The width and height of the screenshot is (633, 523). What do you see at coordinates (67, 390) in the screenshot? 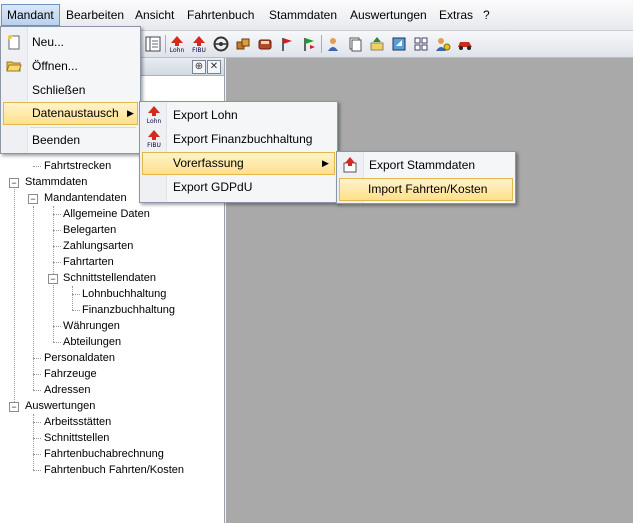
I see `tree-item-adressen: Adressen` at bounding box center [67, 390].